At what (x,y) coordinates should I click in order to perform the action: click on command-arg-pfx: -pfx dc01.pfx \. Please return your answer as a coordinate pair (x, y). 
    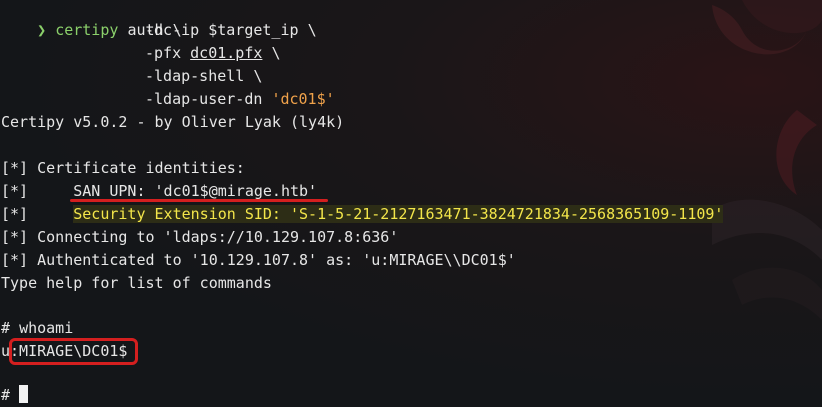
    Looking at the image, I should click on (213, 53).